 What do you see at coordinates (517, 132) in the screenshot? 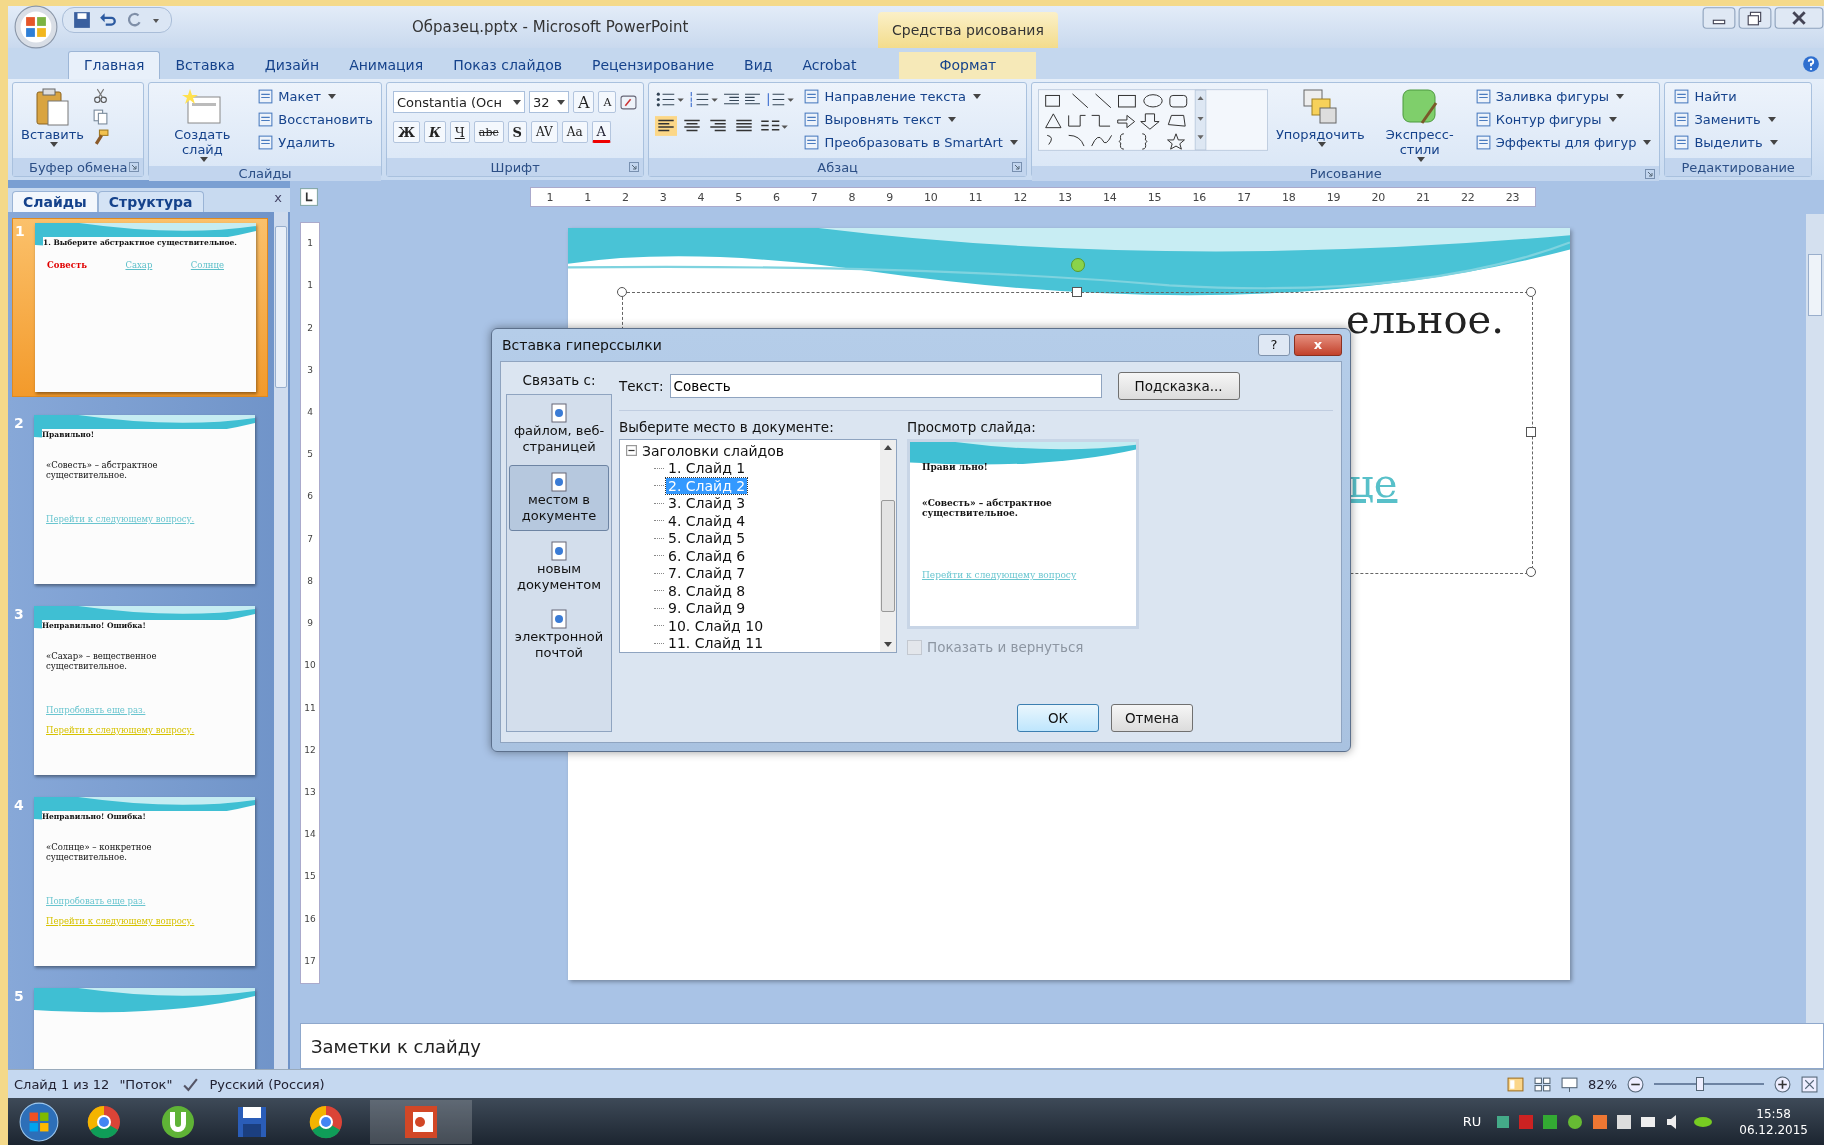
I see `format-button: S` at bounding box center [517, 132].